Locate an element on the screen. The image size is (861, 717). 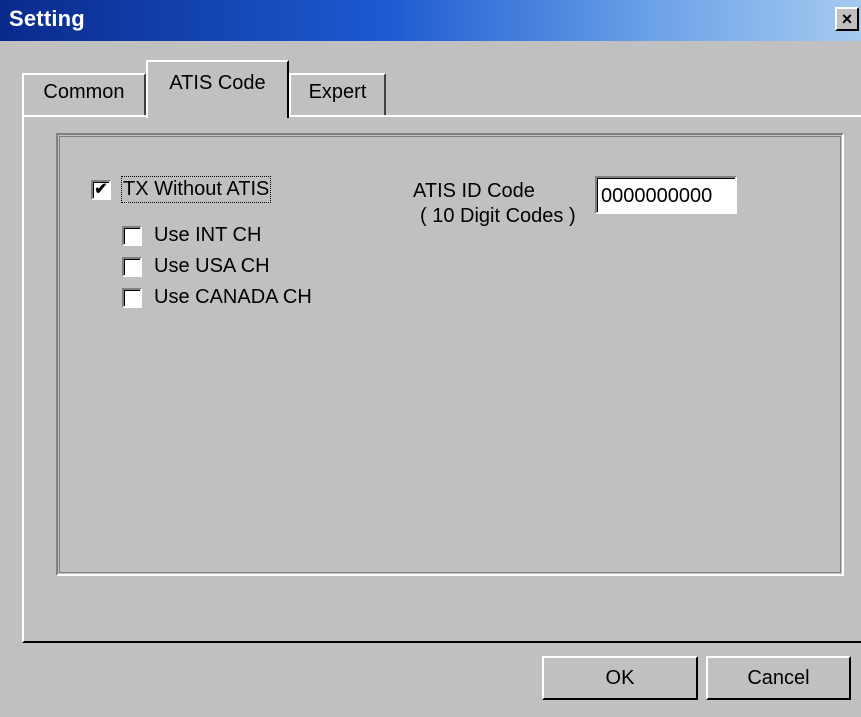
close-button: × is located at coordinates (847, 19).